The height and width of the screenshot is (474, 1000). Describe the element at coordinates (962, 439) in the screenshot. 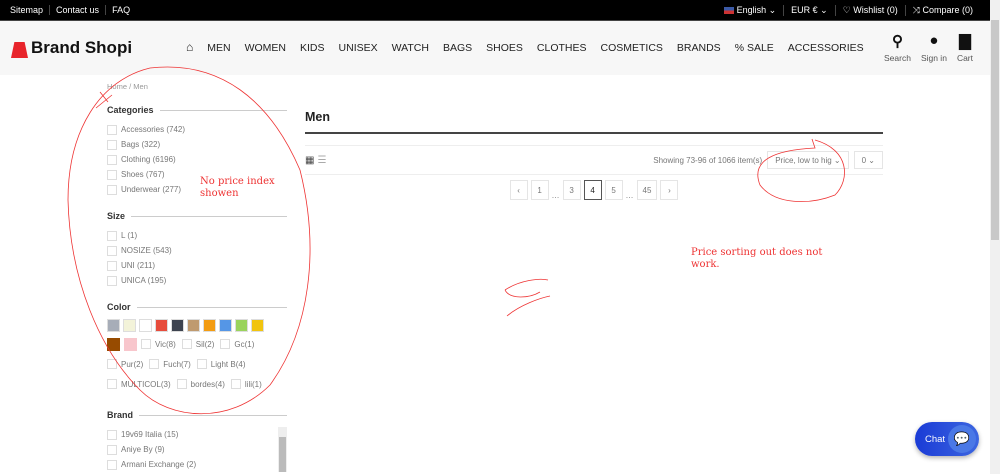

I see `chat-bubble-icon: 💬` at that location.